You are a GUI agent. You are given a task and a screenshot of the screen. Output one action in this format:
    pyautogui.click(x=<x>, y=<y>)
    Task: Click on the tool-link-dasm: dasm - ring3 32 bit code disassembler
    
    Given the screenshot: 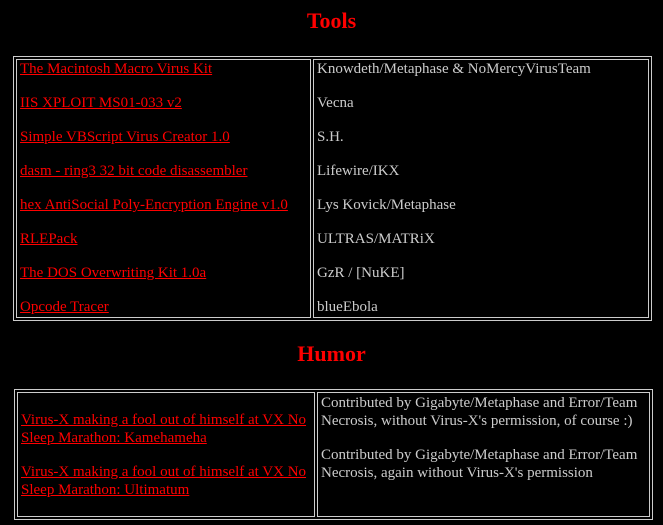 What is the action you would take?
    pyautogui.click(x=133, y=171)
    